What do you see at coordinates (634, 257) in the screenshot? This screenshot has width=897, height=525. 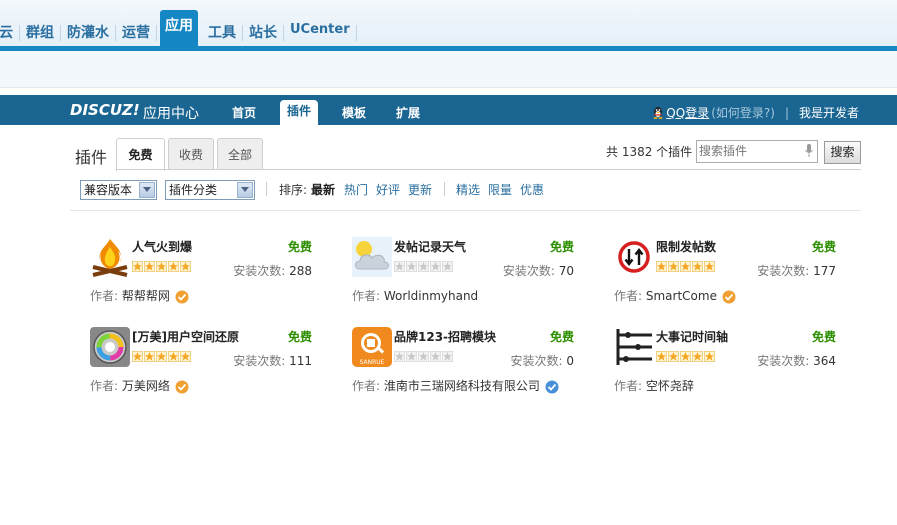 I see `limit-sign-icon` at bounding box center [634, 257].